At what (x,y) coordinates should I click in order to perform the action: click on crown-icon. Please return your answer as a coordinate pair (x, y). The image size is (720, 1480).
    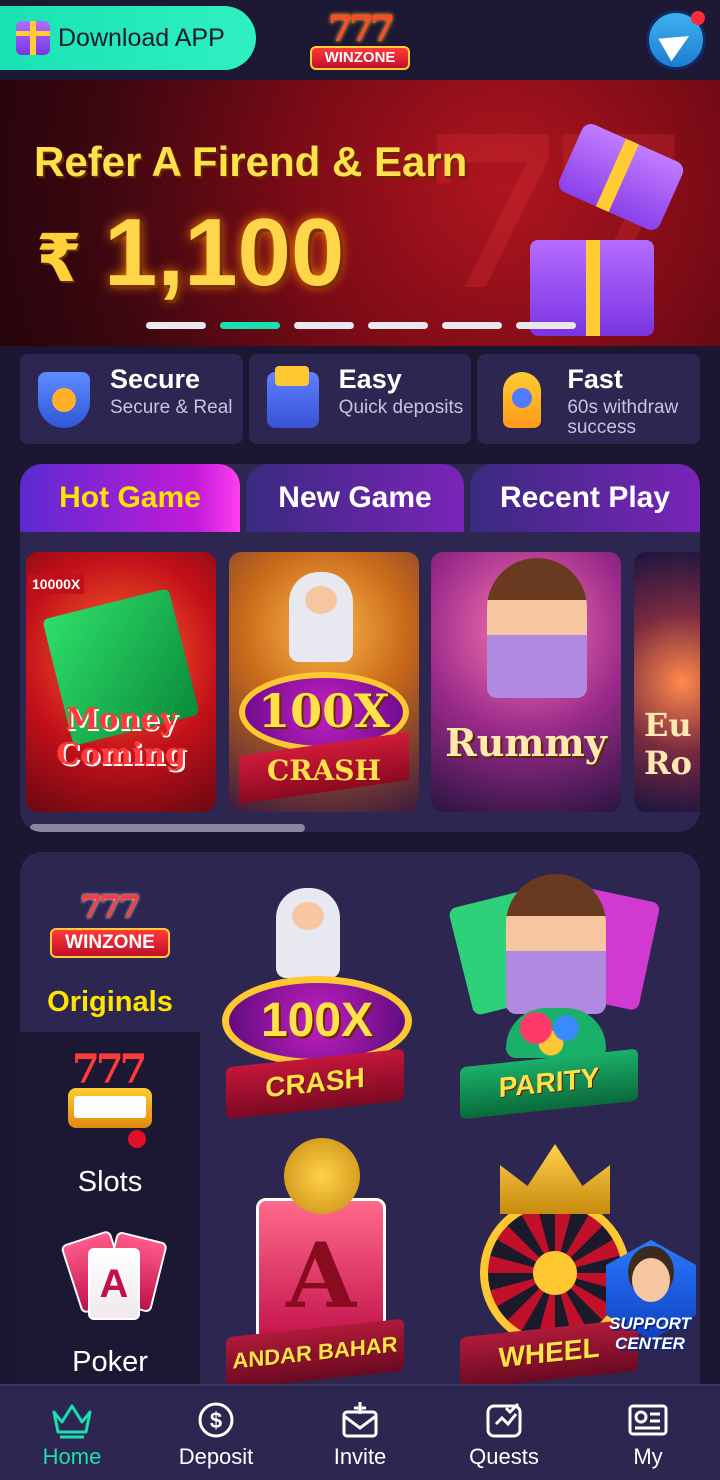
    Looking at the image, I should click on (72, 1420).